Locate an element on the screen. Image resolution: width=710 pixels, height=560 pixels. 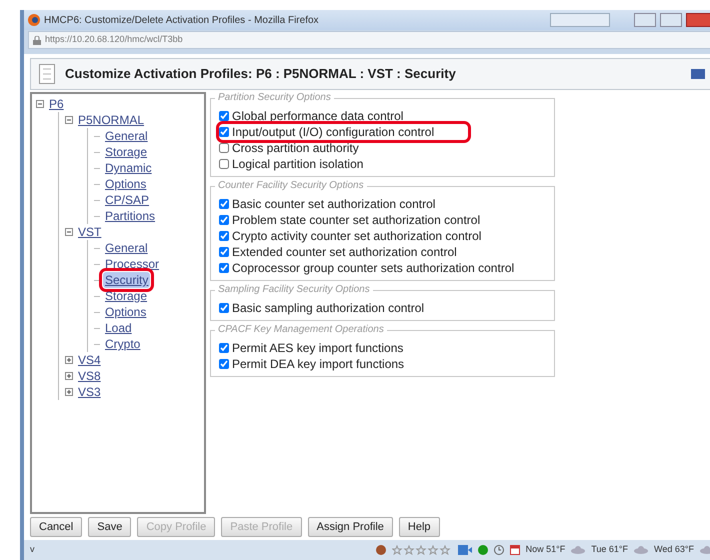
option-label: Global performance data control is located at coordinates (318, 116).